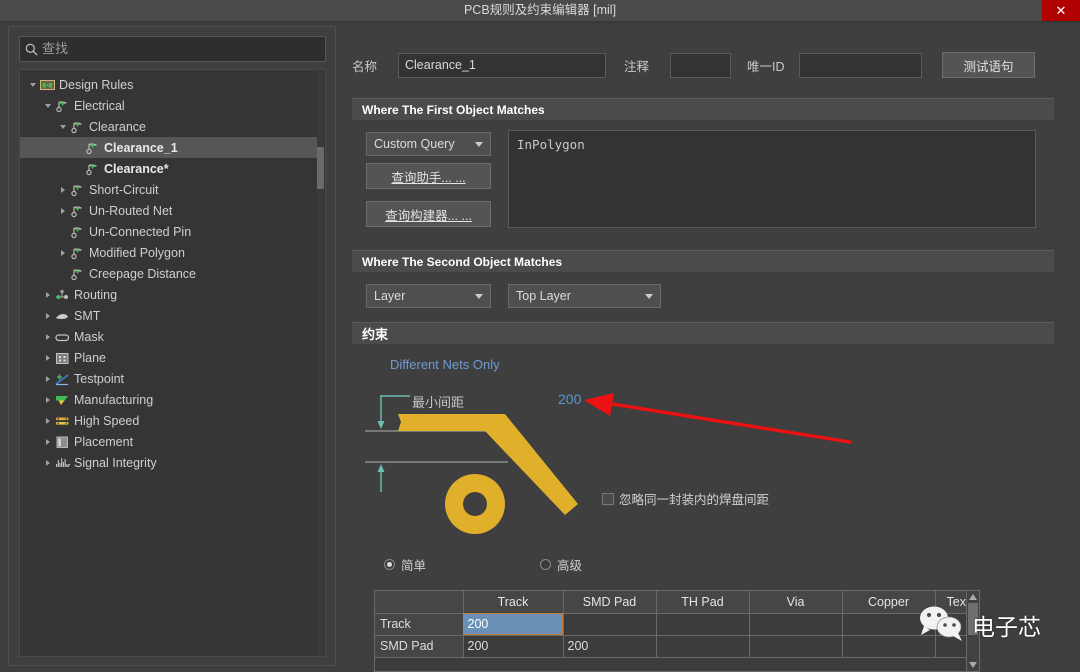 The image size is (1080, 672). I want to click on second-object-scope-select: Layer, so click(428, 296).